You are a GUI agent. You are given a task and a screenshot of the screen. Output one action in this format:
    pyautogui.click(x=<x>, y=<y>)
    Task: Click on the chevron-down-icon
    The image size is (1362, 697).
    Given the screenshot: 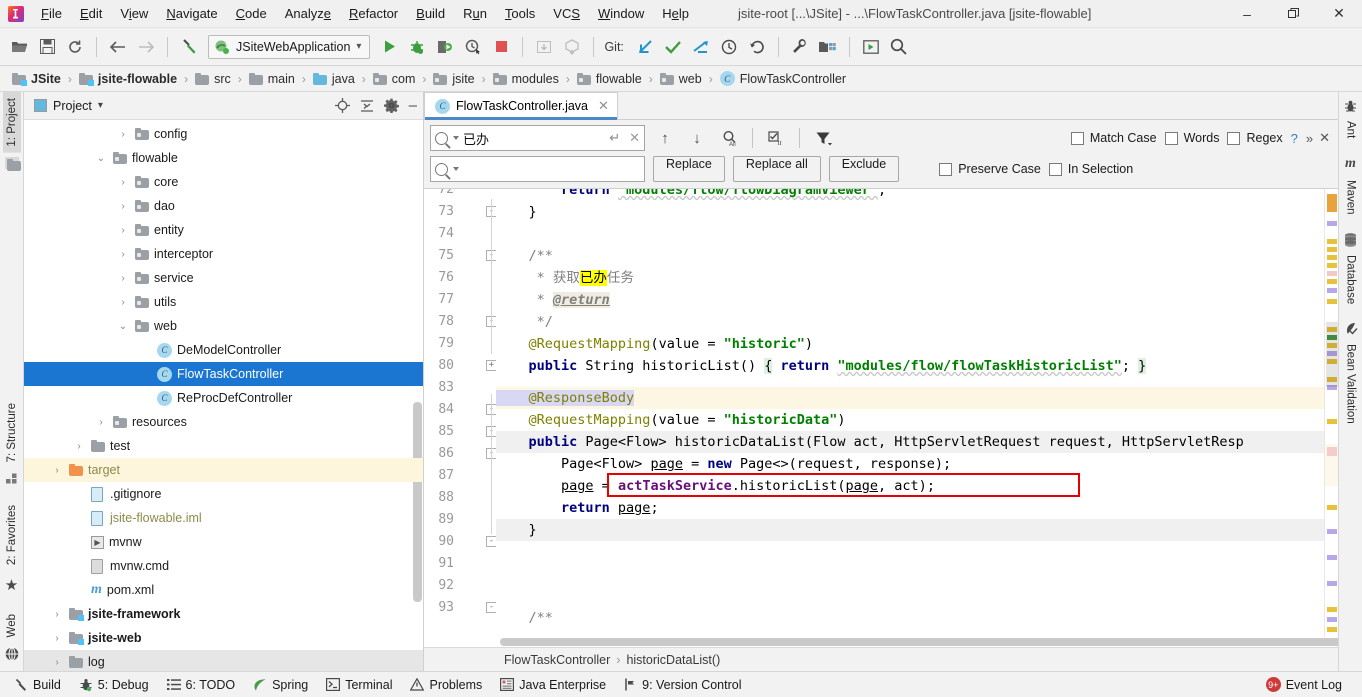 What is the action you would take?
    pyautogui.click(x=456, y=169)
    